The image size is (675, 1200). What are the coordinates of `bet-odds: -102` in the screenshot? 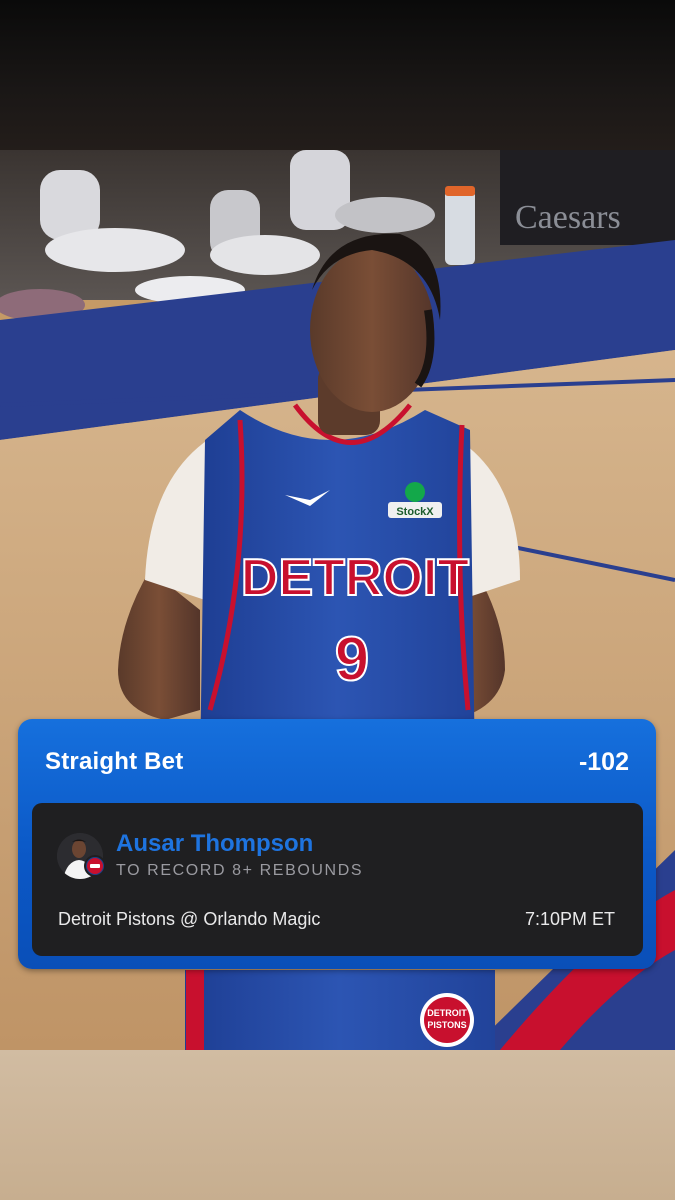 It's located at (603, 762).